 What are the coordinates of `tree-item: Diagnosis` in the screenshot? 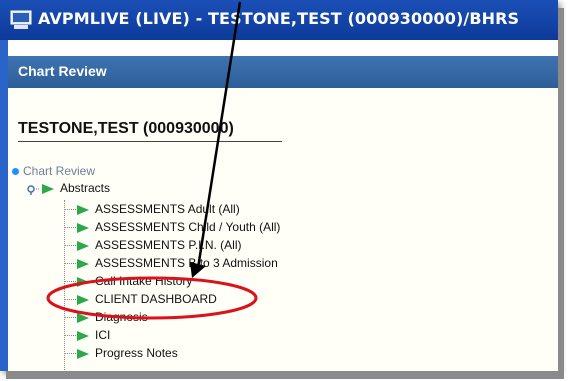 It's located at (106, 319).